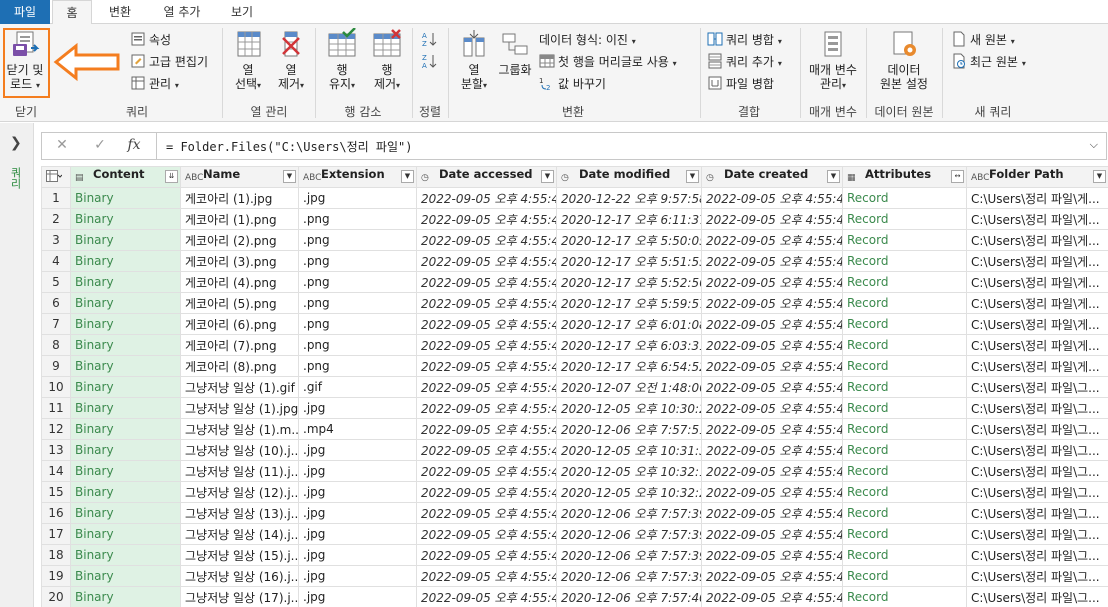 The height and width of the screenshot is (607, 1108). What do you see at coordinates (587, 40) in the screenshot?
I see `data-type-dropdown: 데이터 형식: 이진 ▾` at bounding box center [587, 40].